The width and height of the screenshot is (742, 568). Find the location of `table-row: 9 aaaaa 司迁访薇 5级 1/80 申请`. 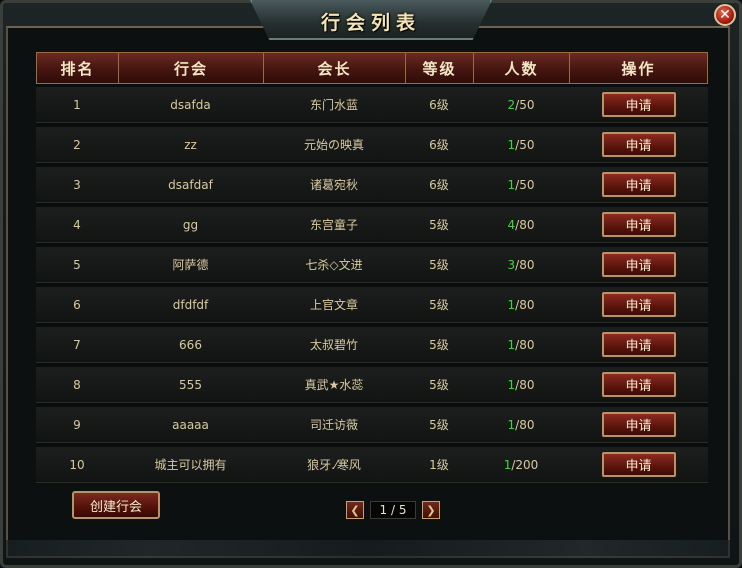

table-row: 9 aaaaa 司迁访薇 5级 1/80 申请 is located at coordinates (372, 425).